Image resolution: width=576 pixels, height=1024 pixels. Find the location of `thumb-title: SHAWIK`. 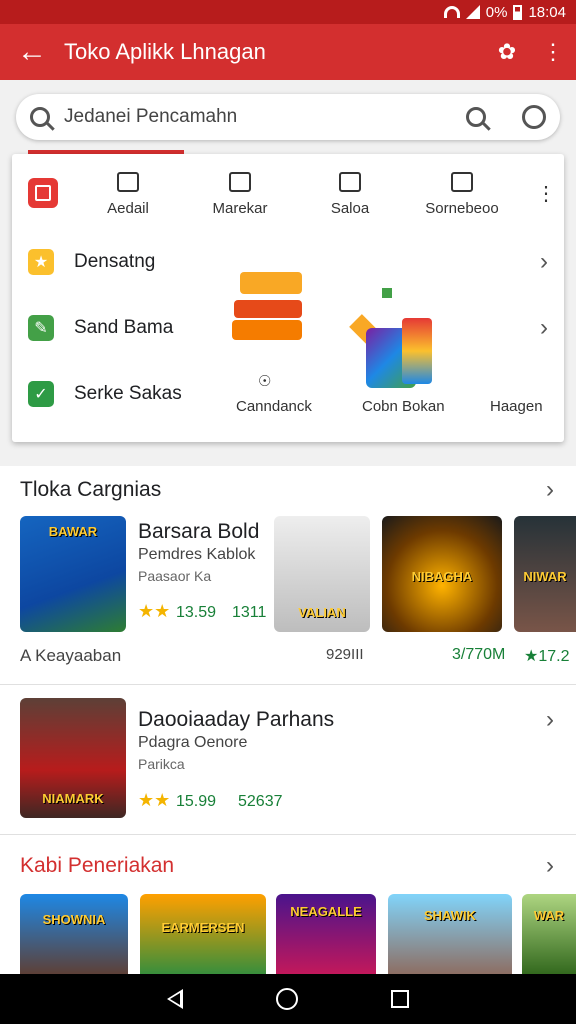

thumb-title: SHAWIK is located at coordinates (450, 915).